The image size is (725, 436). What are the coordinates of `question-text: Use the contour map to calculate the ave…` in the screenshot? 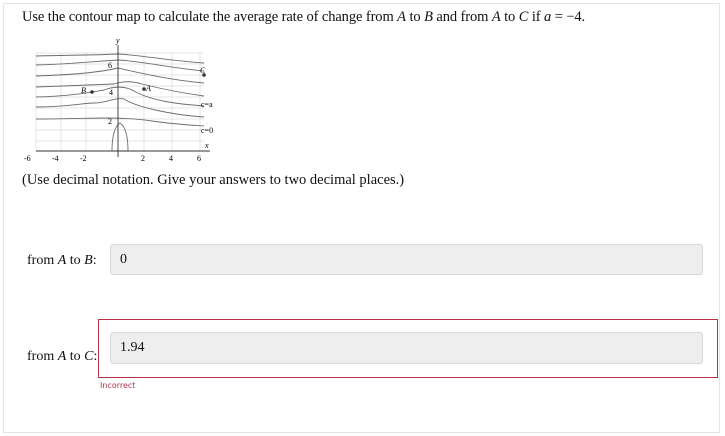 It's located at (304, 17).